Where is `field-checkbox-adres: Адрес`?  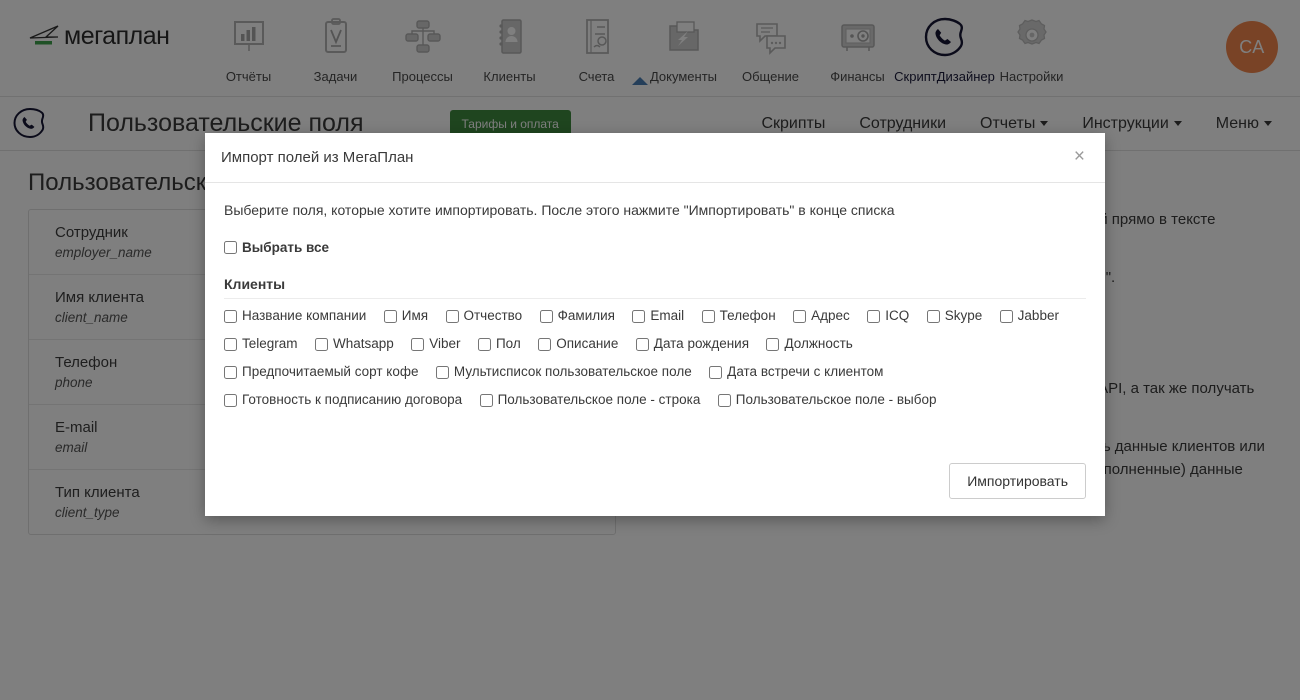 field-checkbox-adres: Адрес is located at coordinates (821, 316).